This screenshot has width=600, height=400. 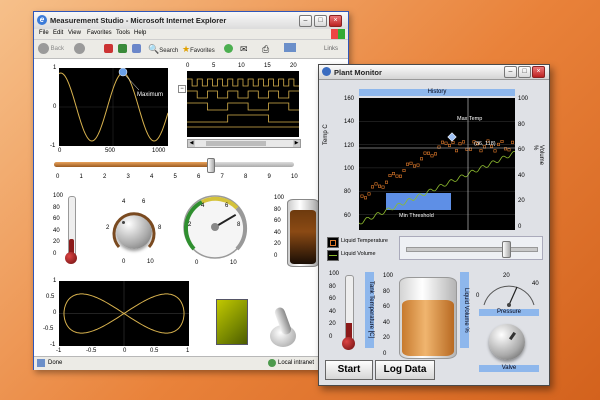 What do you see at coordinates (113, 106) in the screenshot?
I see `analog-graph: Maximum` at bounding box center [113, 106].